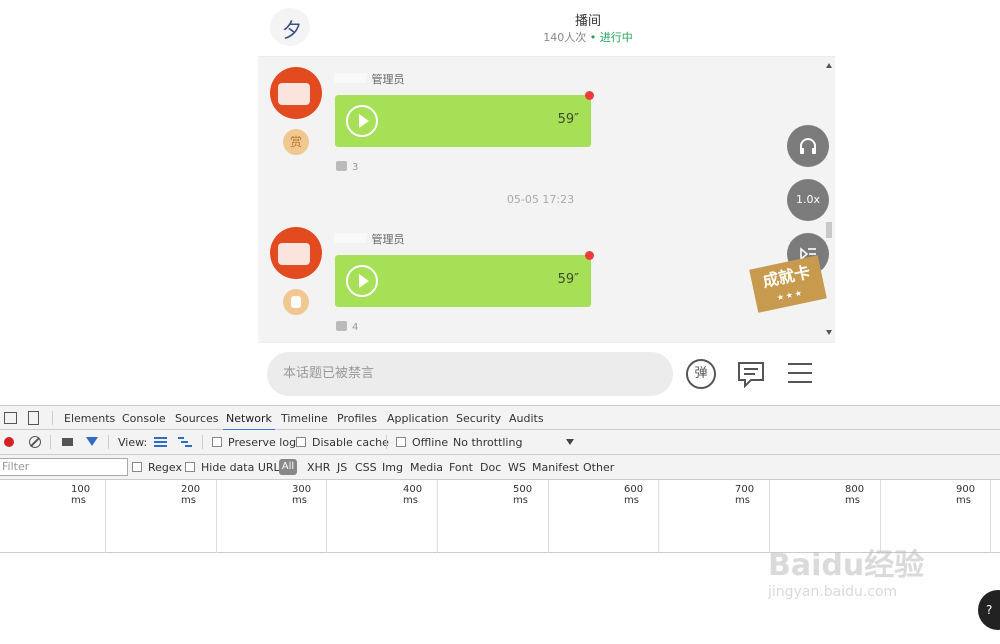 The width and height of the screenshot is (1000, 644). What do you see at coordinates (413, 495) in the screenshot?
I see `timeline-tick-label: 400 ms` at bounding box center [413, 495].